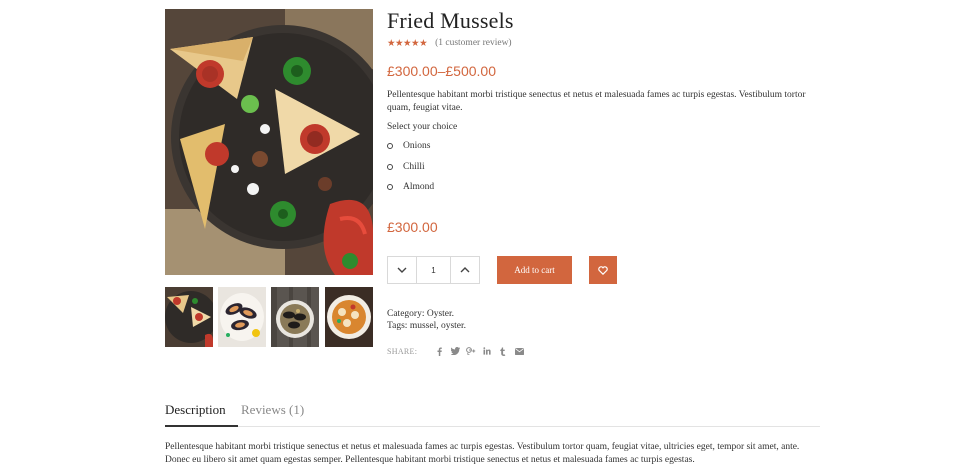 Image resolution: width=980 pixels, height=471 pixels. What do you see at coordinates (450, 20) in the screenshot?
I see `product-title: Fried Mussels` at bounding box center [450, 20].